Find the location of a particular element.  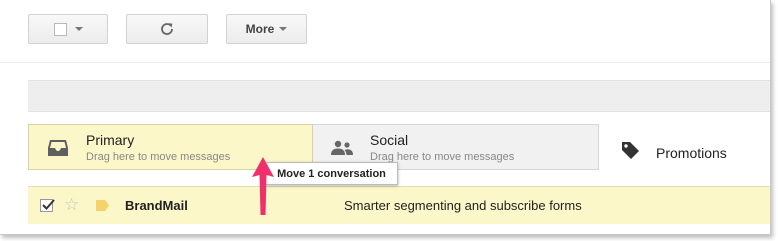

tab-promotions: Promotions is located at coordinates (684, 147).